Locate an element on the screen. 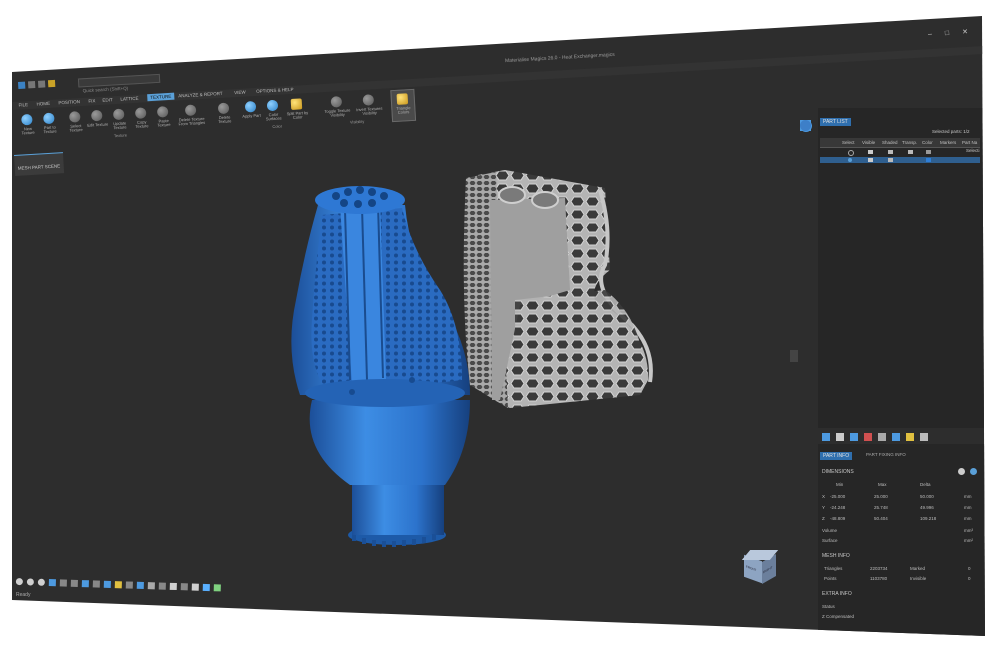 The height and width of the screenshot is (667, 1000). shade-icon is located at coordinates (129, 585).